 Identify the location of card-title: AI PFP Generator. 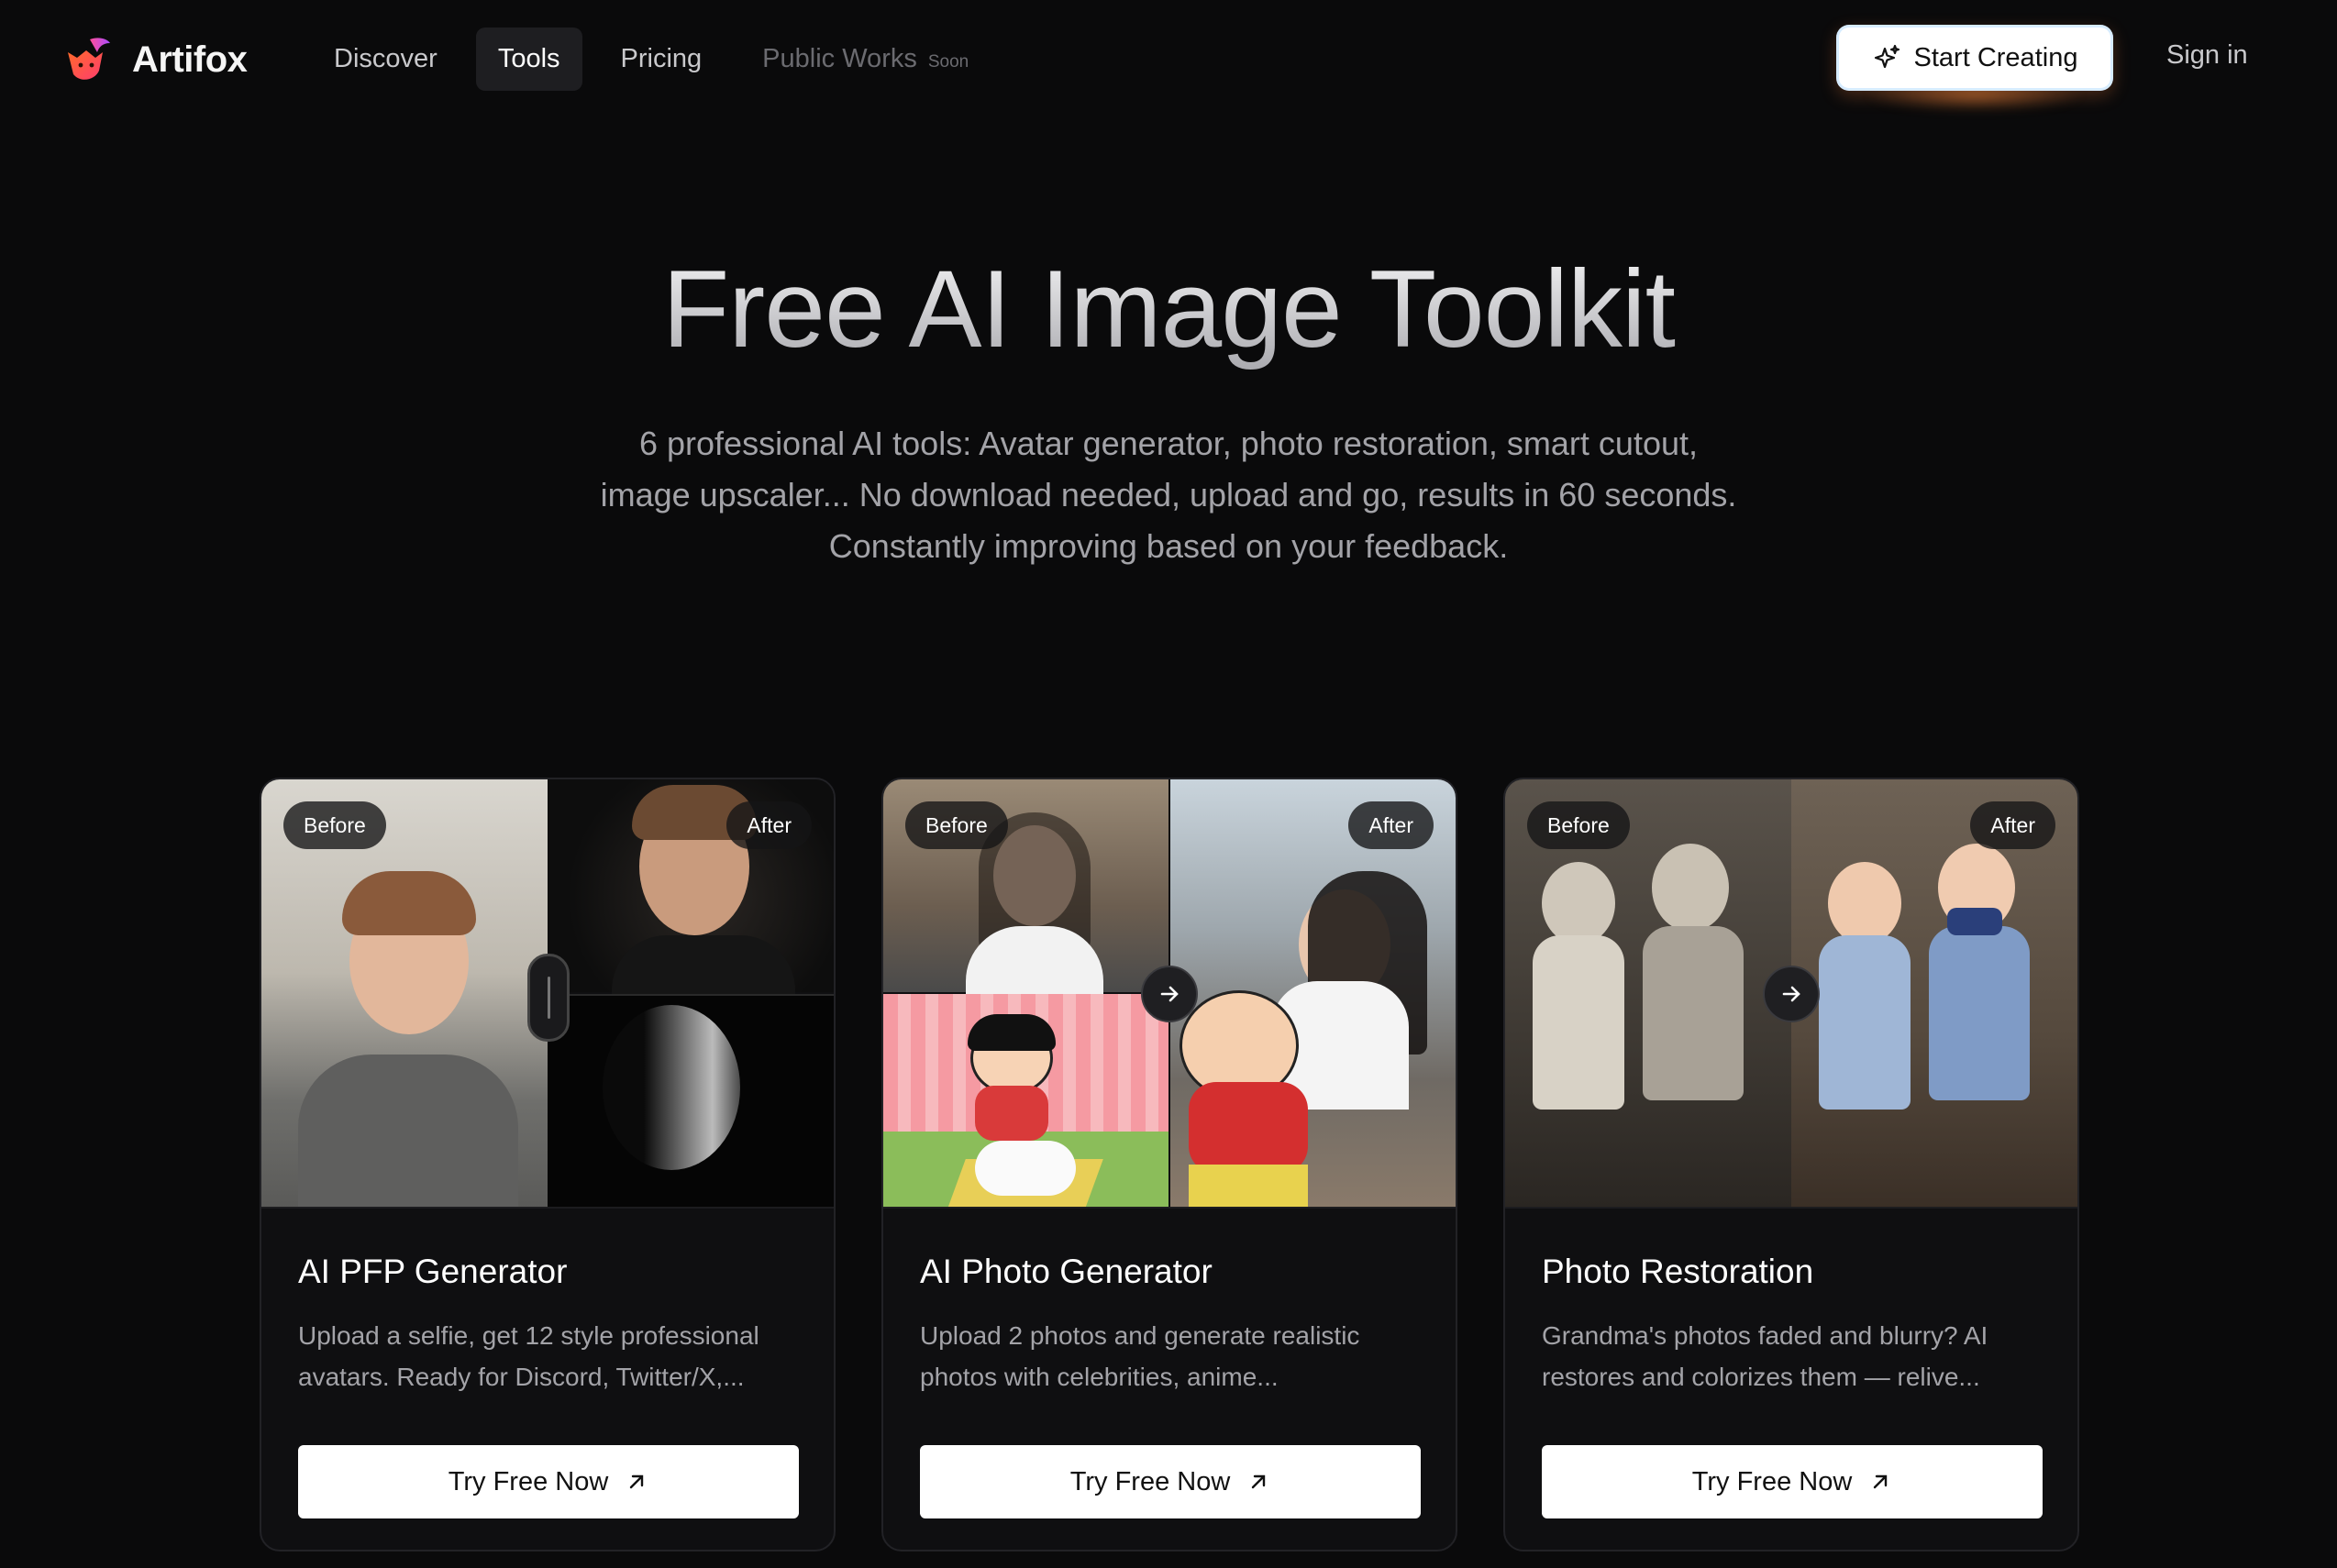
(433, 1272).